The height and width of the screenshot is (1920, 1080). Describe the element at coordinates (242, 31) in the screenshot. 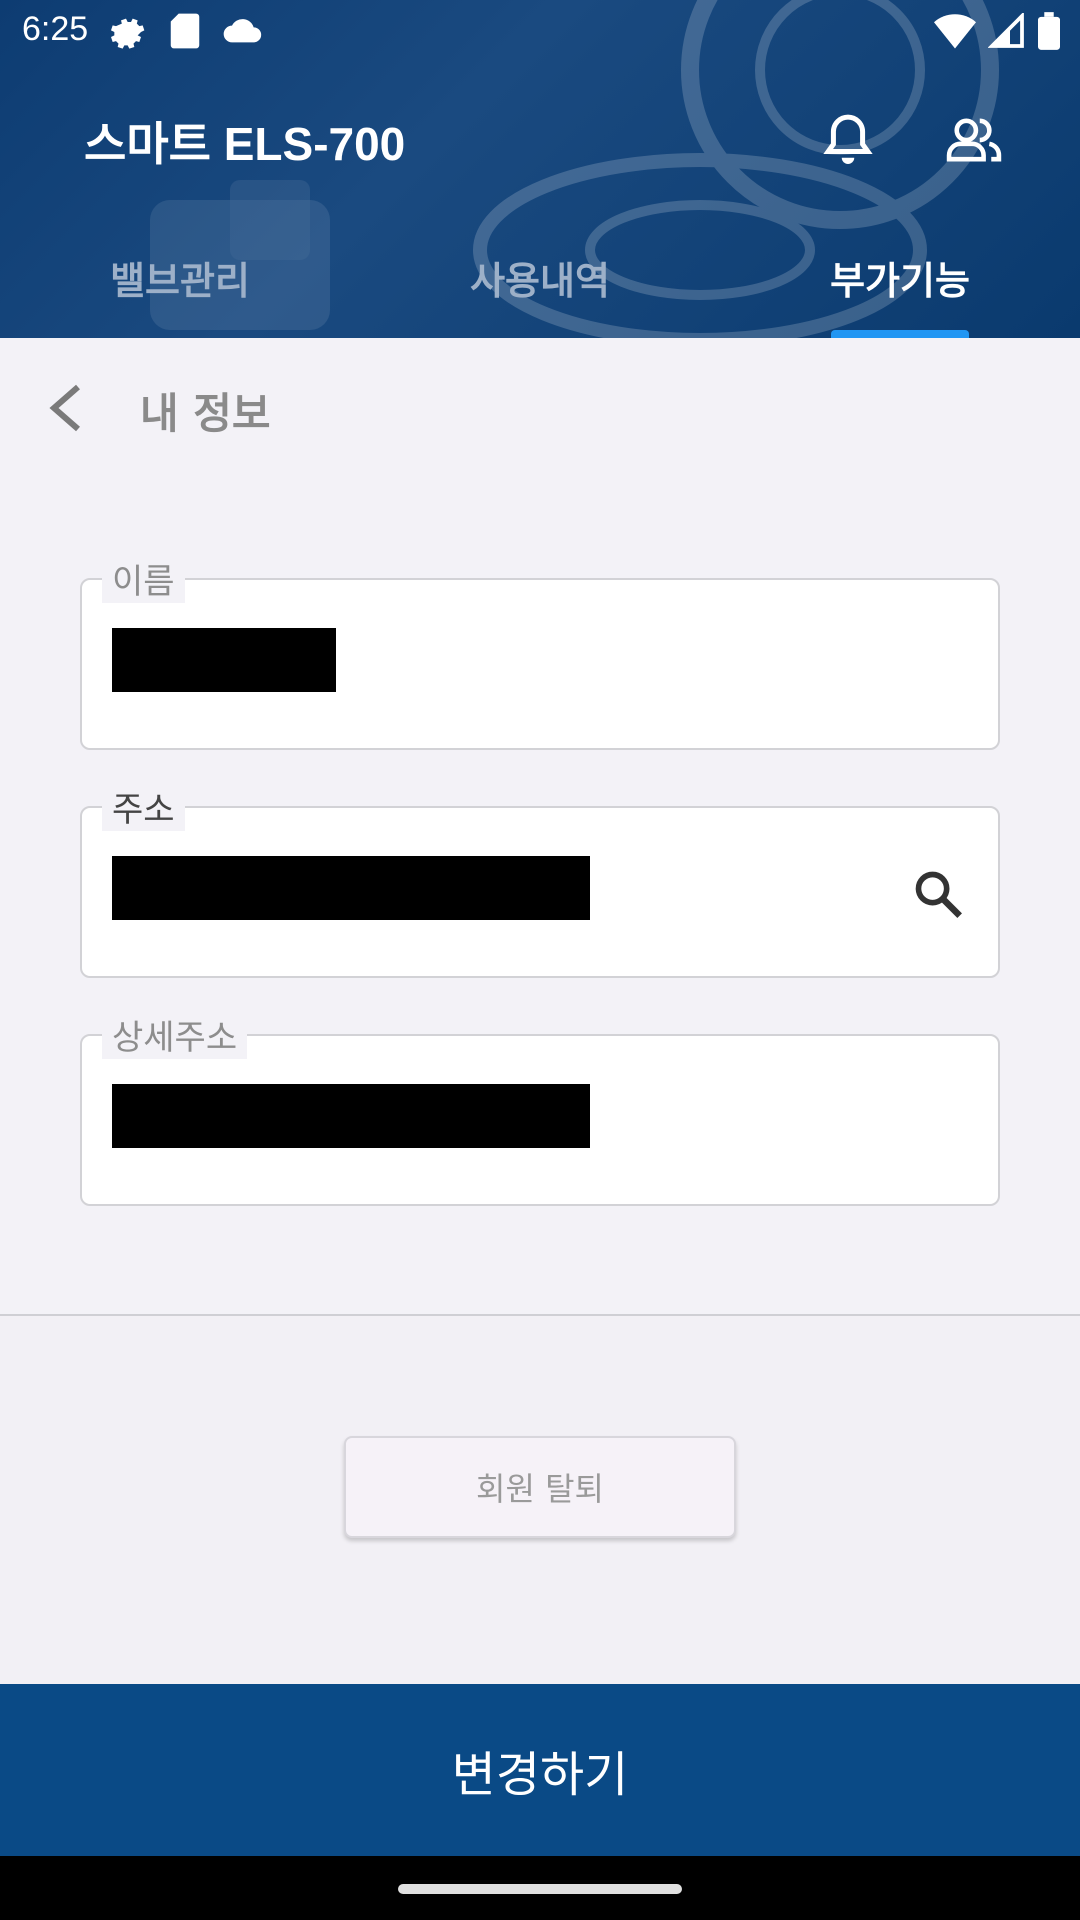

I see `cloud-icon` at that location.